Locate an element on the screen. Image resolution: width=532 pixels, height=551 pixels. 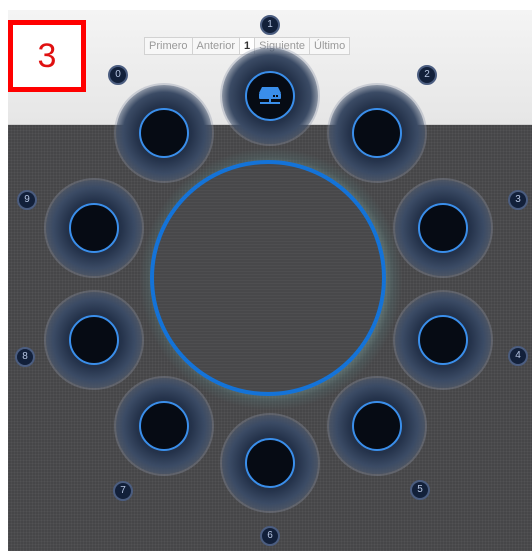
slot-2-socket is located at coordinates (377, 133).